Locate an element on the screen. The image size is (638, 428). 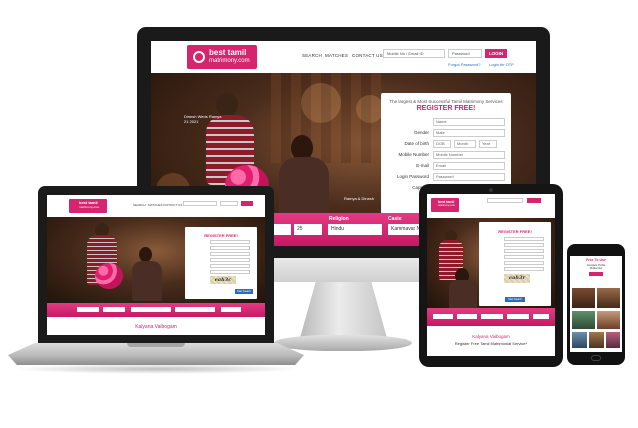
form-row-mobile: Mobile Number Mobile Number is located at coordinates (446, 154).